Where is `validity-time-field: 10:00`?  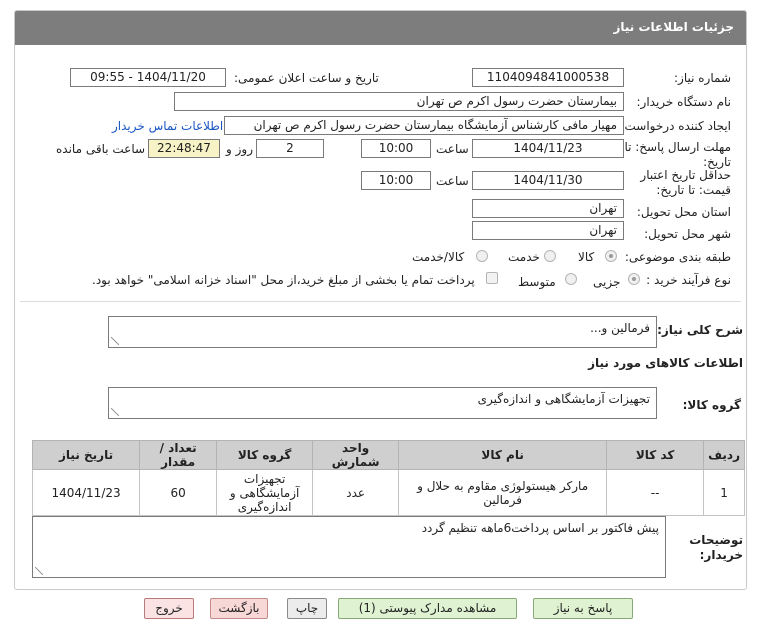
validity-time-field: 10:00 is located at coordinates (396, 180).